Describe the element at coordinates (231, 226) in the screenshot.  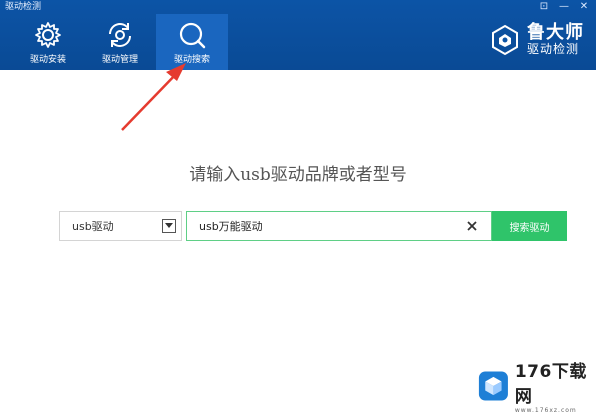
I see `search-query: usb万能驱动` at that location.